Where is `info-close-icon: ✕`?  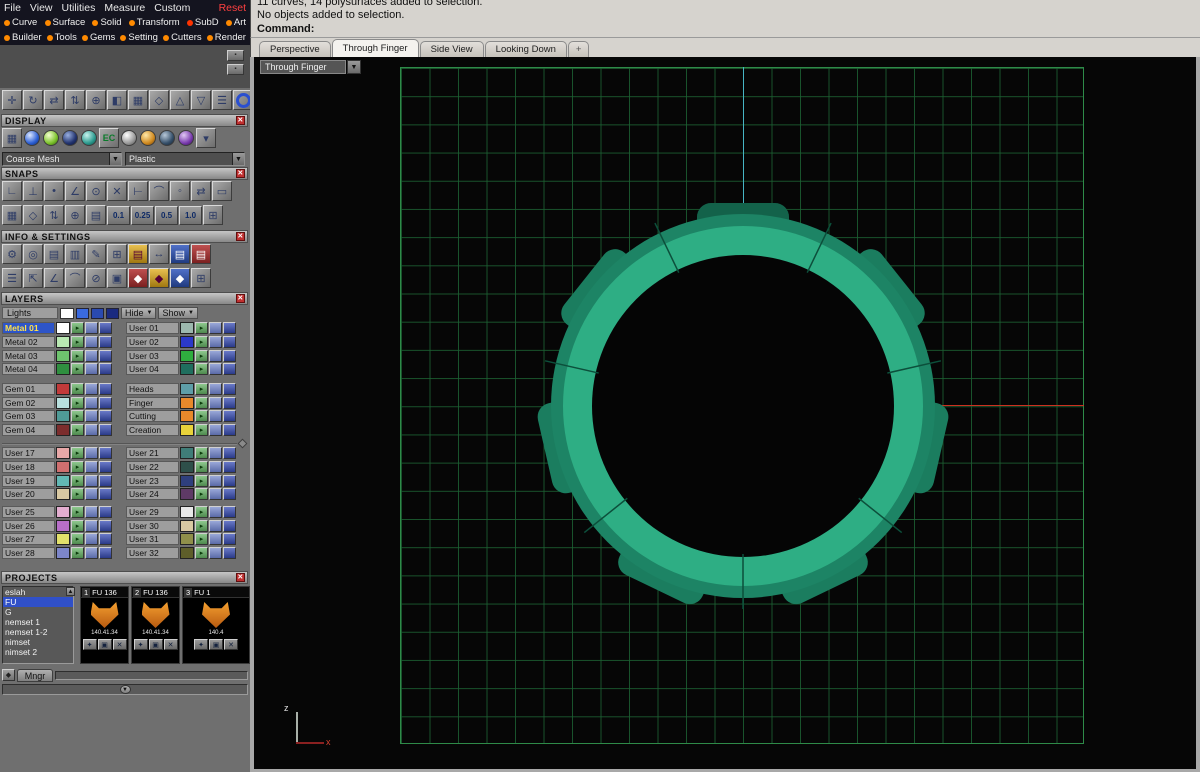
info-close-icon: ✕ is located at coordinates (240, 236).